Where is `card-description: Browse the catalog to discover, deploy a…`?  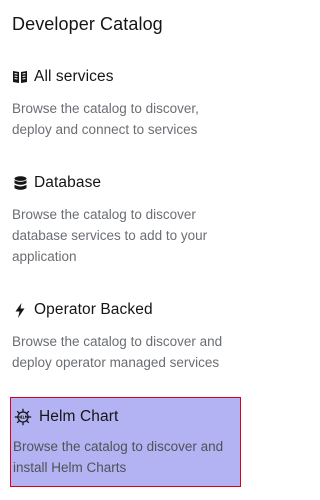
card-description: Browse the catalog to discover, deploy a… is located at coordinates (105, 119).